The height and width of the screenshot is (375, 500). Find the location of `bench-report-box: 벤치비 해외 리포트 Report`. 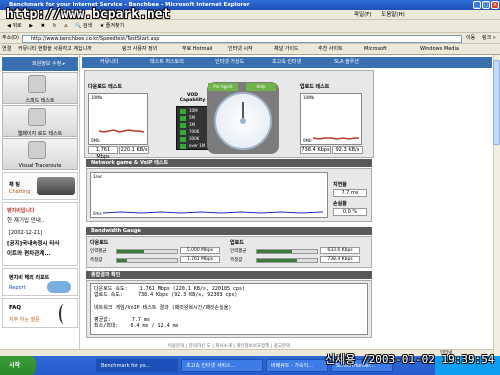

bench-report-box: 벤치비 해외 리포트 Report is located at coordinates (40, 282).